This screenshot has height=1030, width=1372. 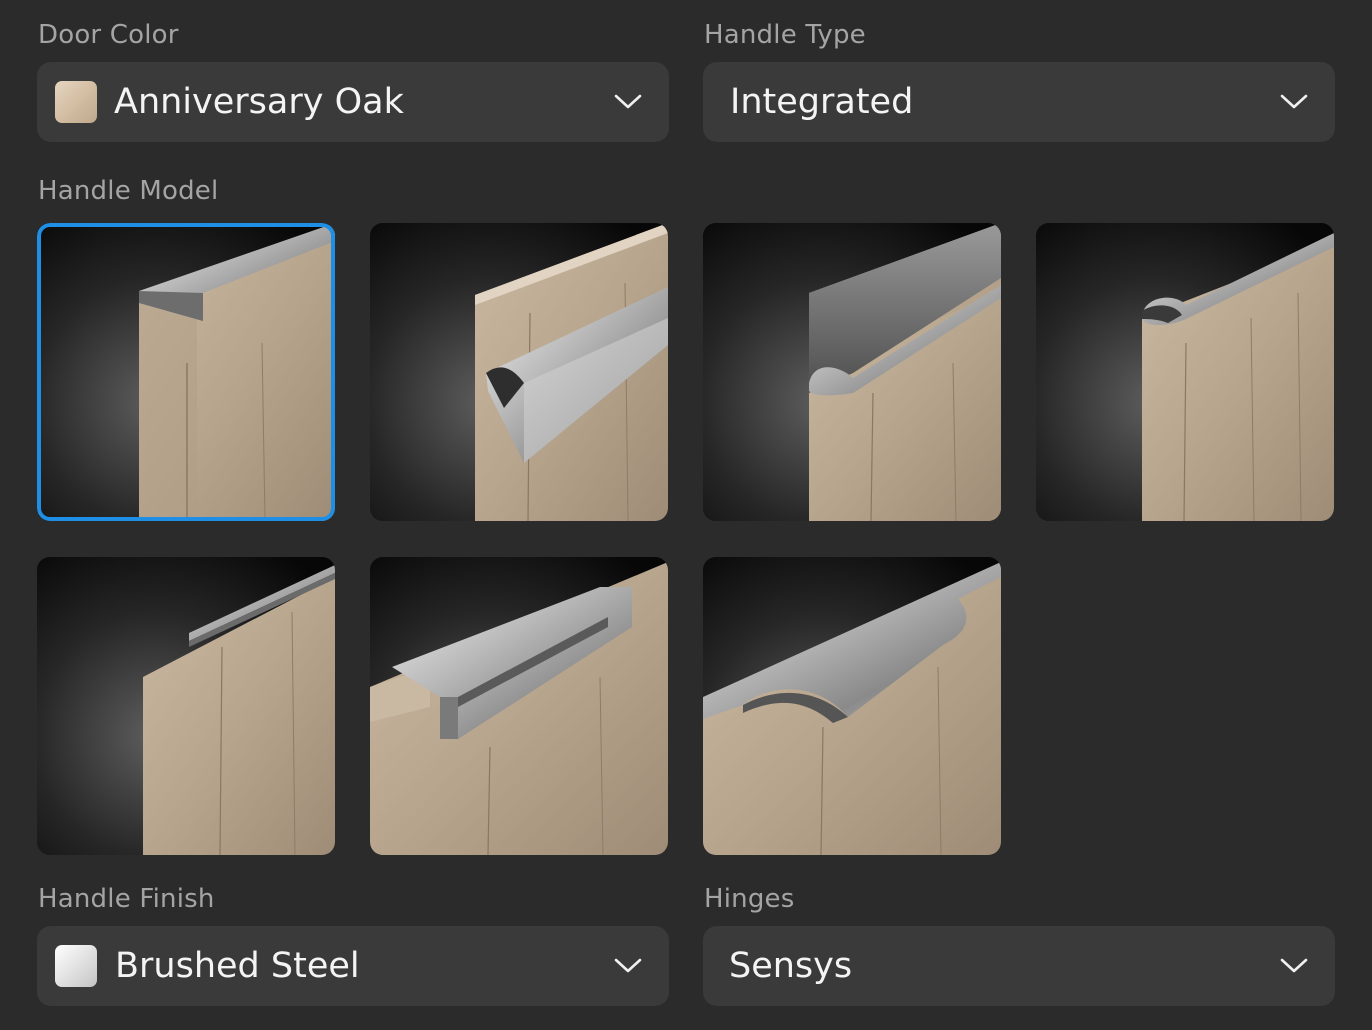 I want to click on handle-type-value: Integrated, so click(x=822, y=102).